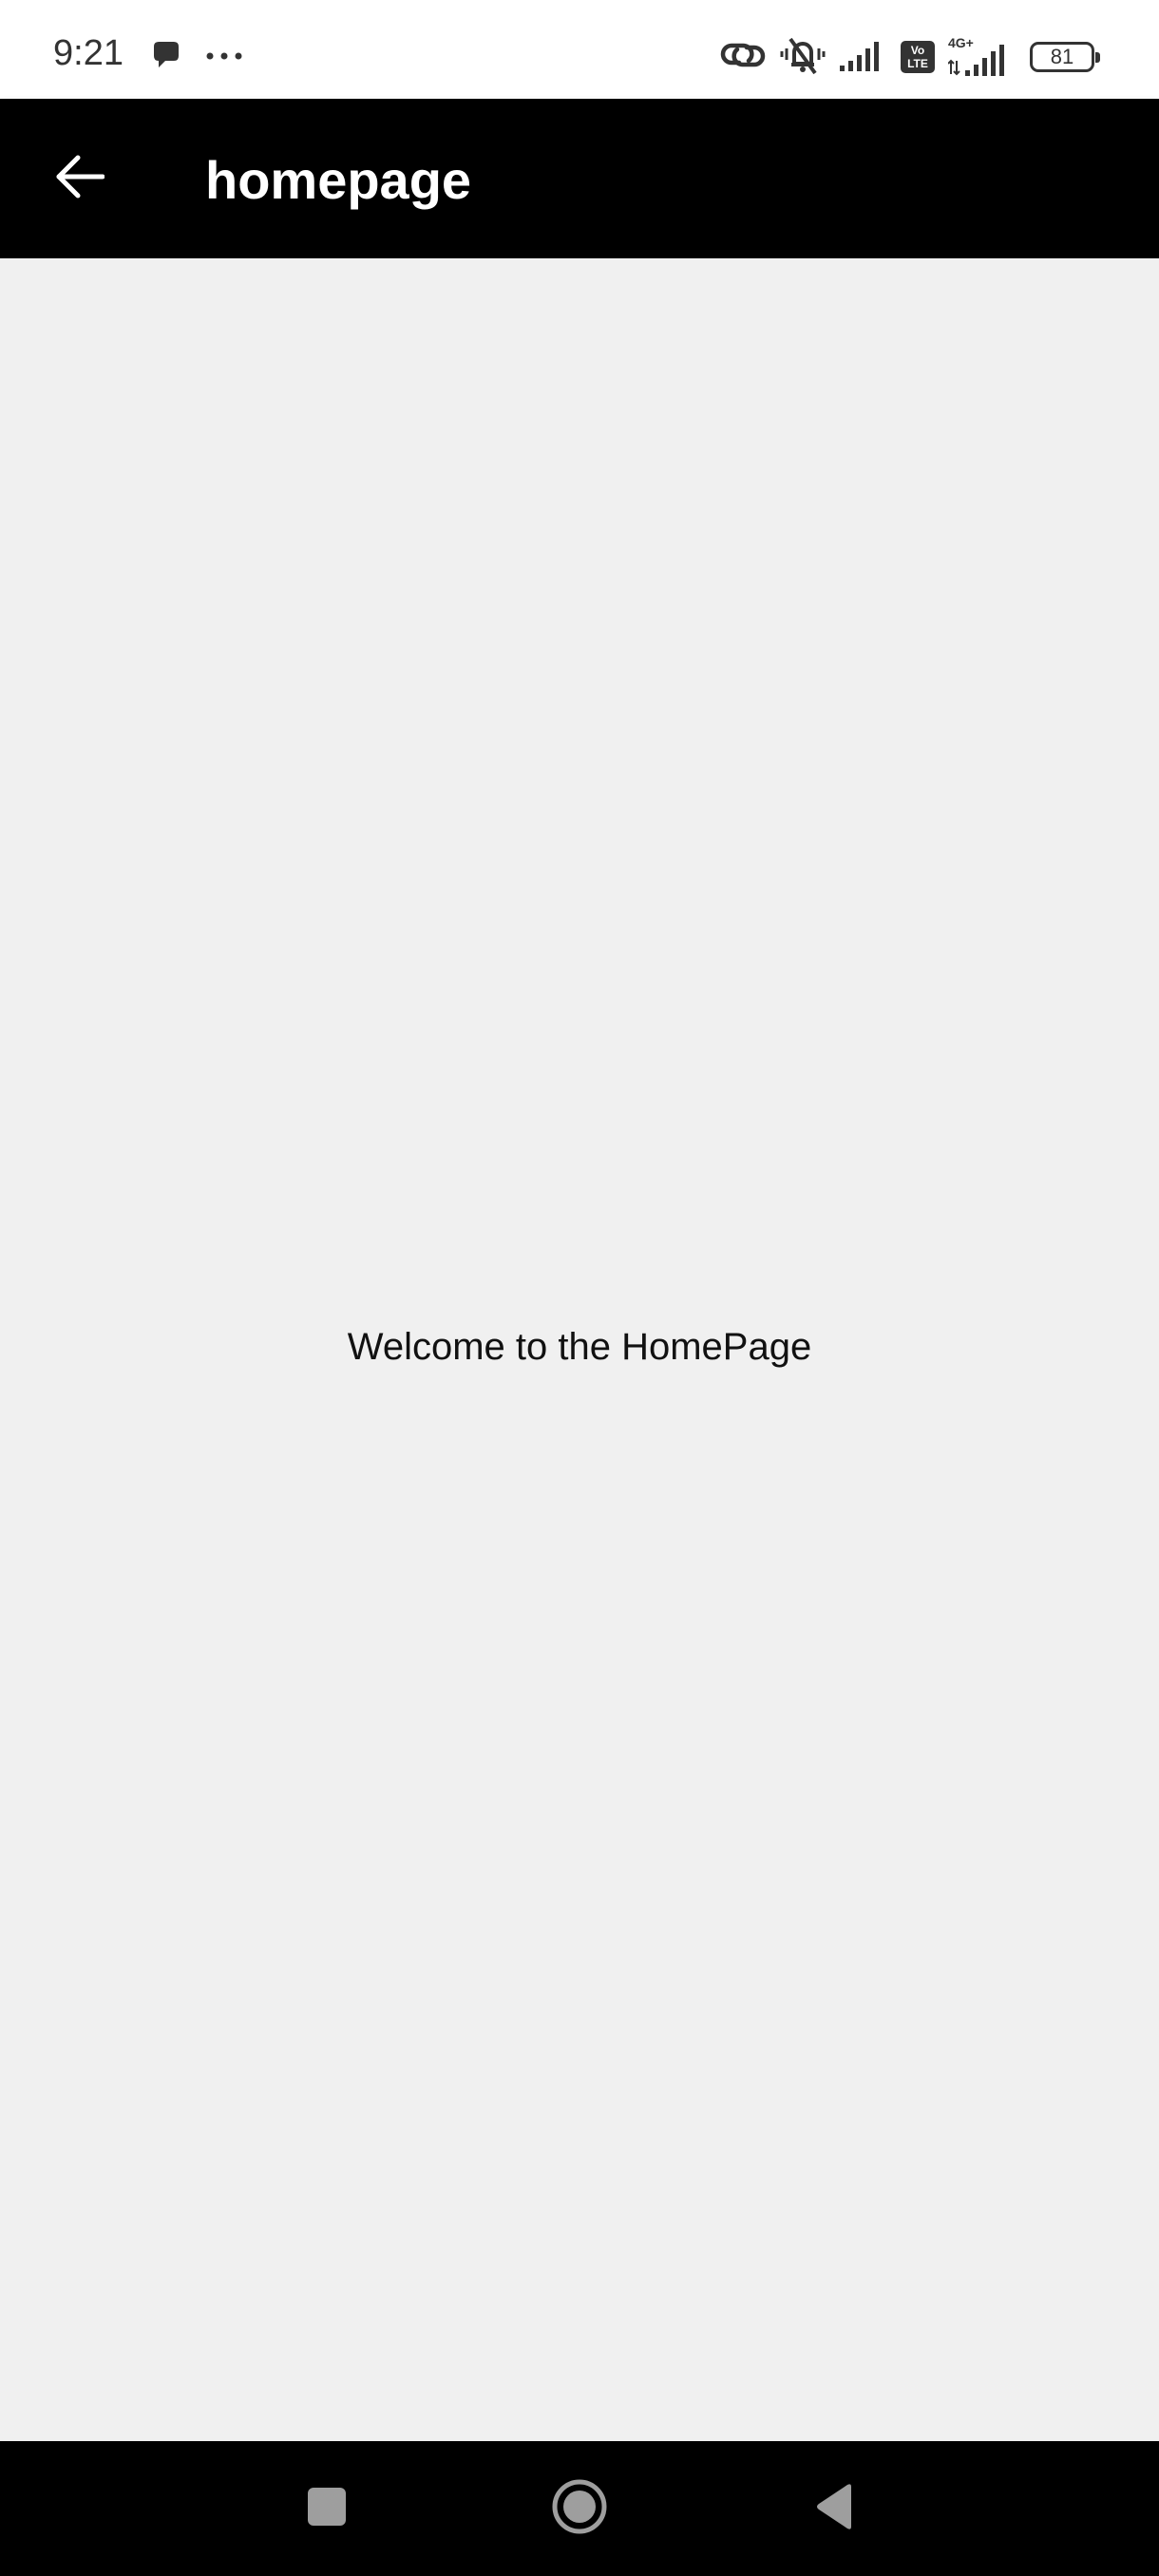 The image size is (1159, 2576). I want to click on status-system-icons: Vo LTE 4G+ 81, so click(910, 57).